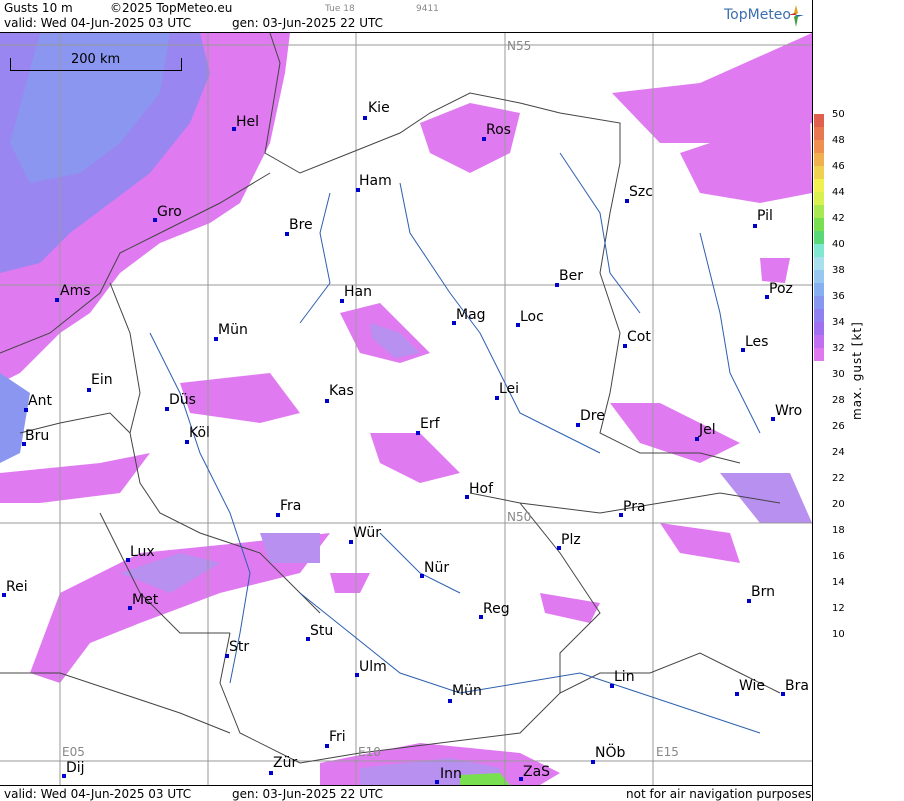  I want to click on run-code: 9411, so click(427, 9).